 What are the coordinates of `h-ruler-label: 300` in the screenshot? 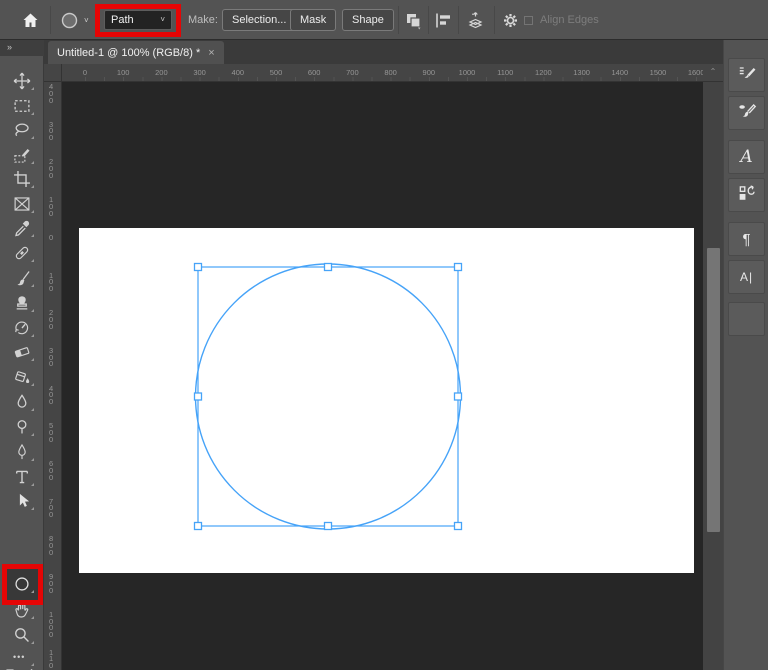 It's located at (199, 72).